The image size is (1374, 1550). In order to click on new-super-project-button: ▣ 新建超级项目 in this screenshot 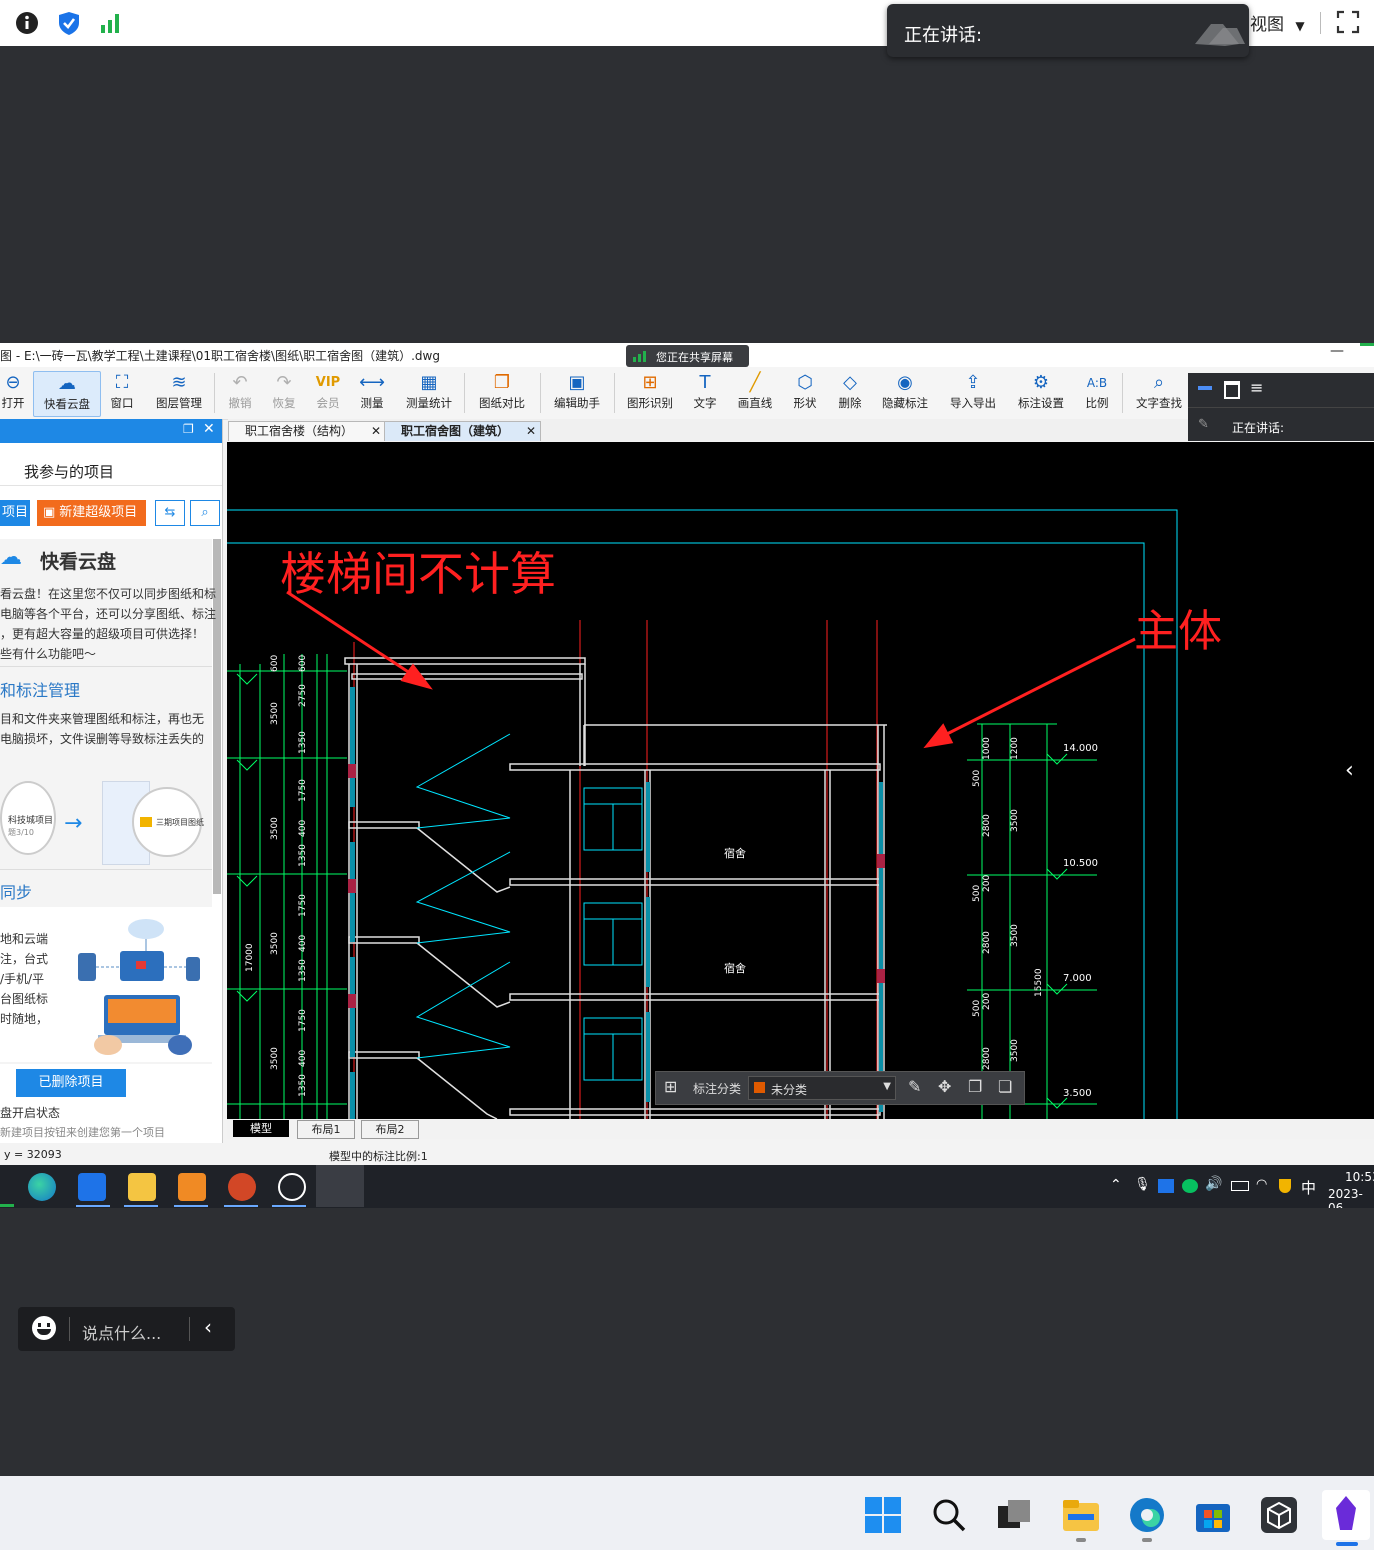, I will do `click(91, 513)`.